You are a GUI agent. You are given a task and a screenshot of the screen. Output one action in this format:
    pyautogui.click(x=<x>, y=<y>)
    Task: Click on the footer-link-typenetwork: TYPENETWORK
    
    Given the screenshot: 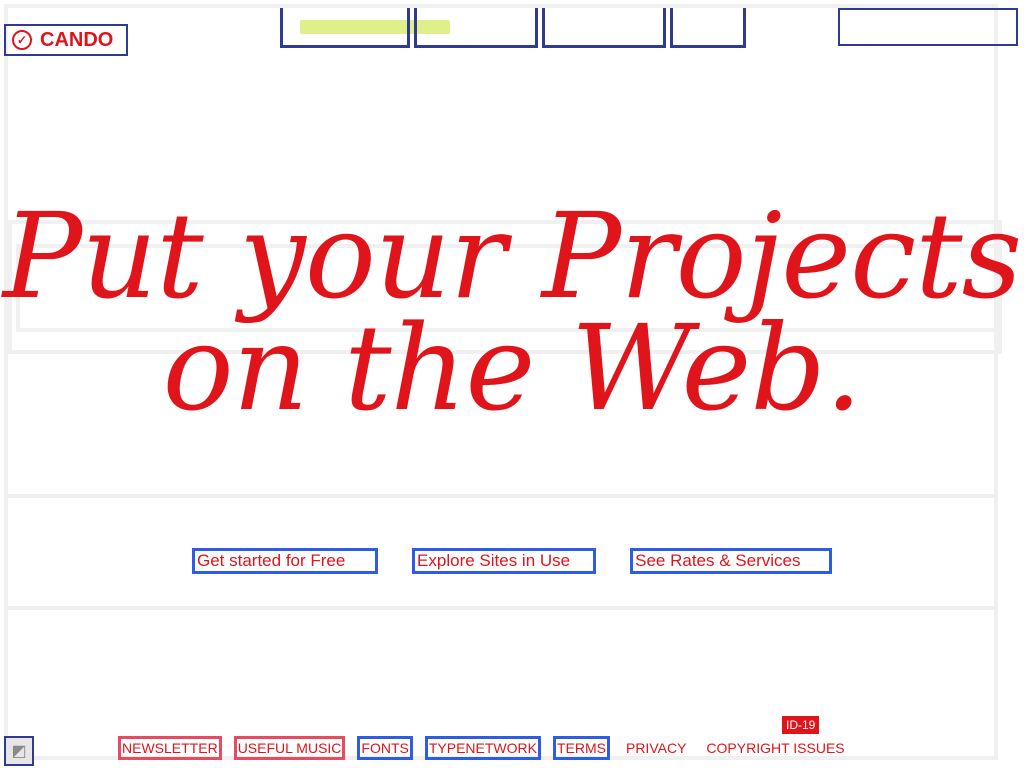 What is the action you would take?
    pyautogui.click(x=482, y=748)
    